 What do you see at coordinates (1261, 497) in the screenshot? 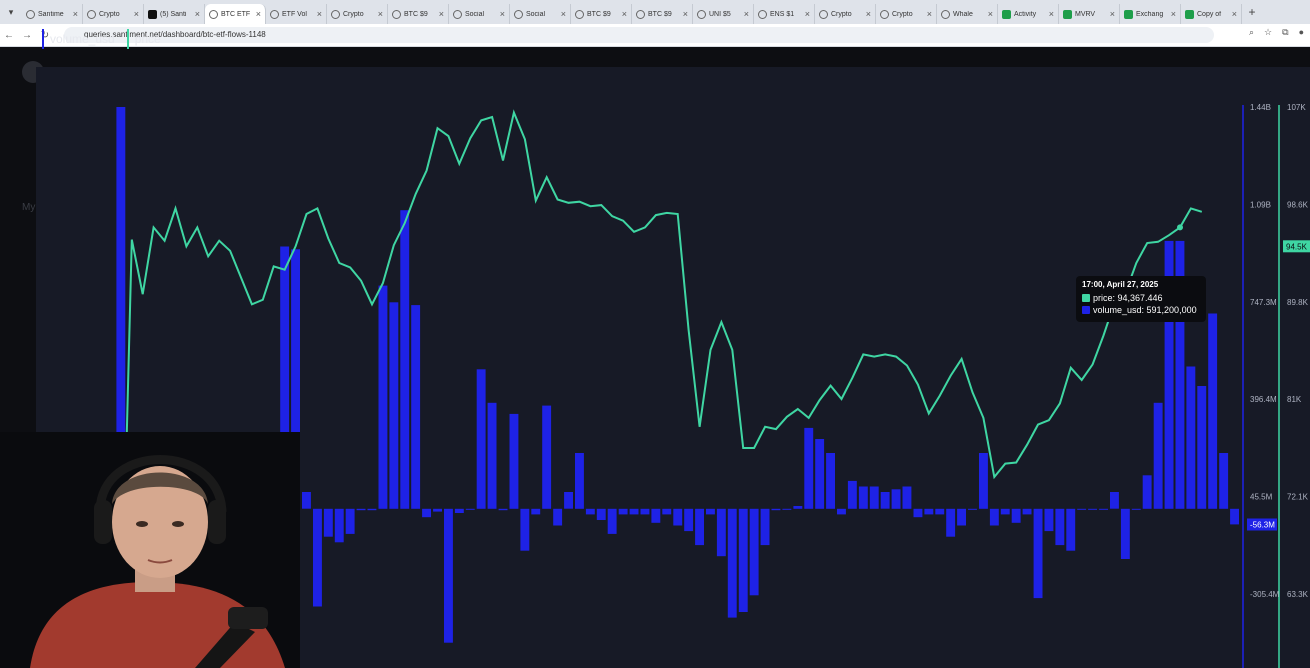
I see `volume-tick-label: 45.5M` at bounding box center [1261, 497].